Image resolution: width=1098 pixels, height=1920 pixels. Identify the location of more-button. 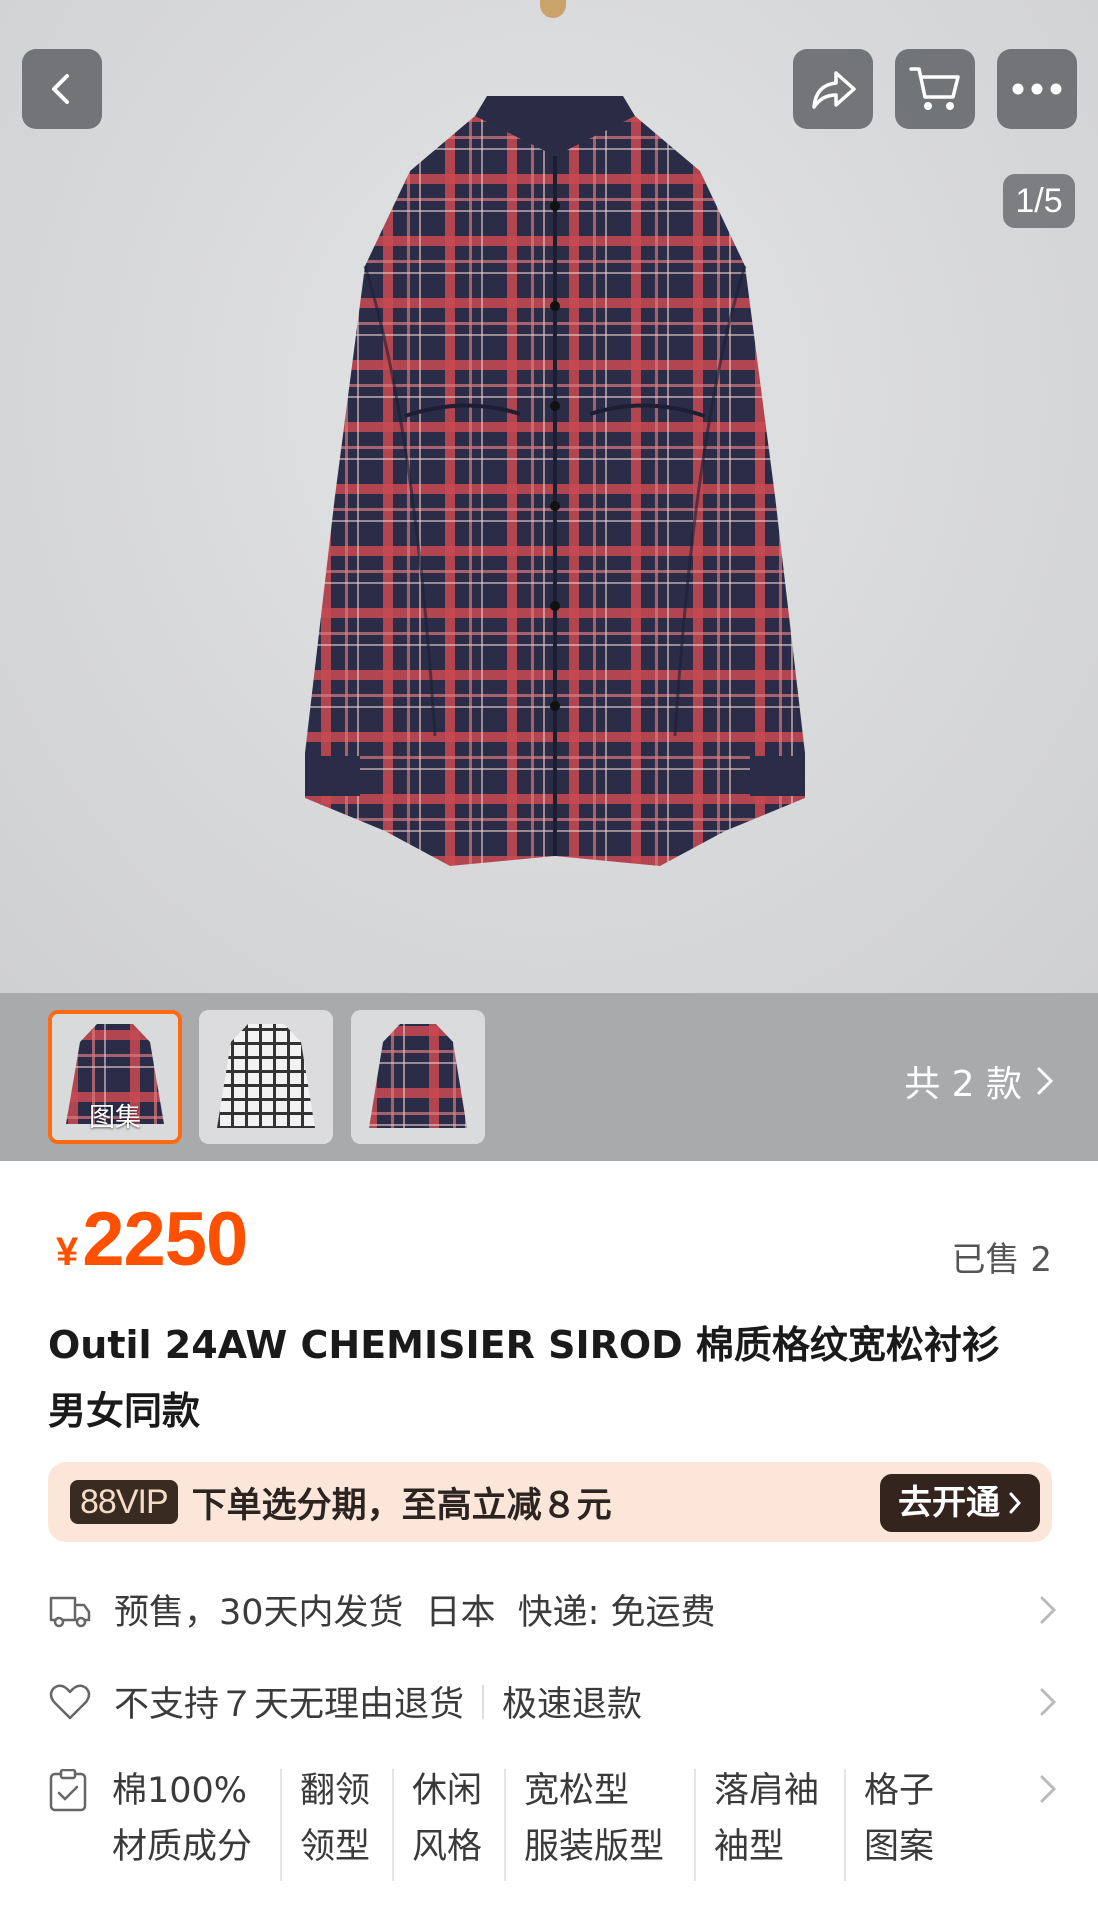
(1037, 89).